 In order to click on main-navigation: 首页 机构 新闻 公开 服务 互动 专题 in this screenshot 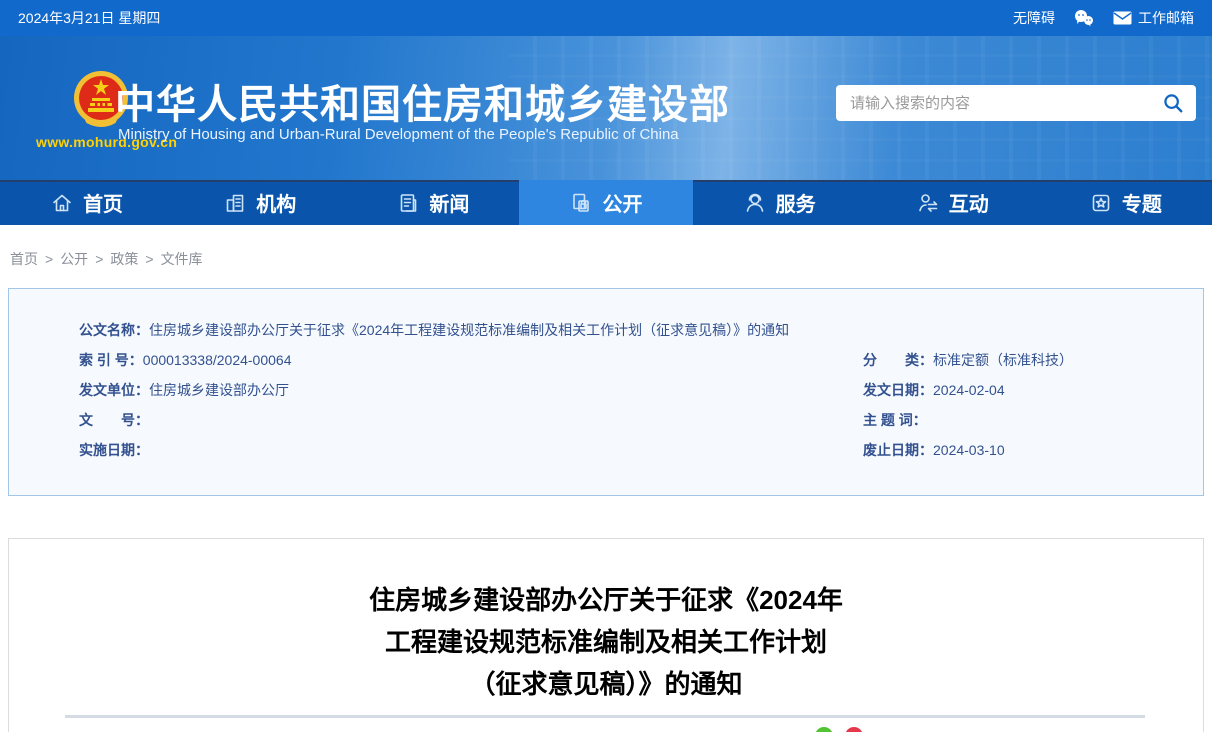, I will do `click(606, 202)`.